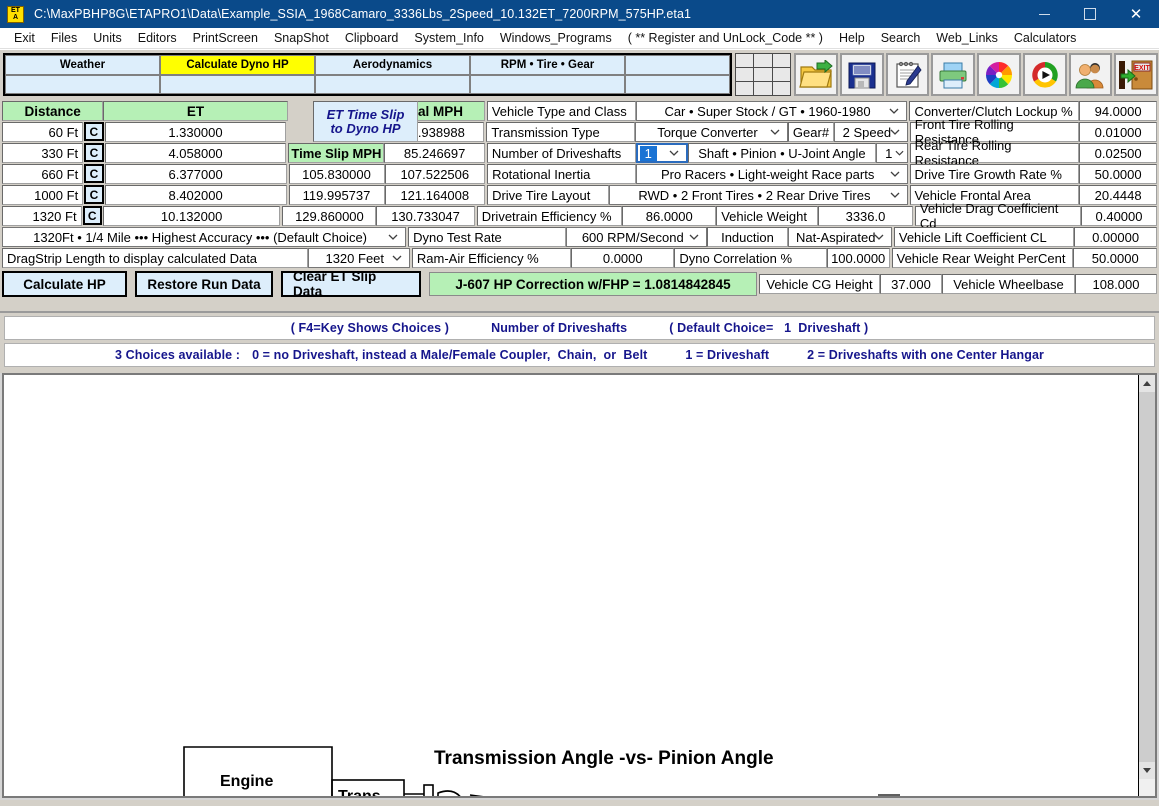 The image size is (1159, 806). I want to click on info-f4-key: ( F4=Key Shows Choices ), so click(370, 328).